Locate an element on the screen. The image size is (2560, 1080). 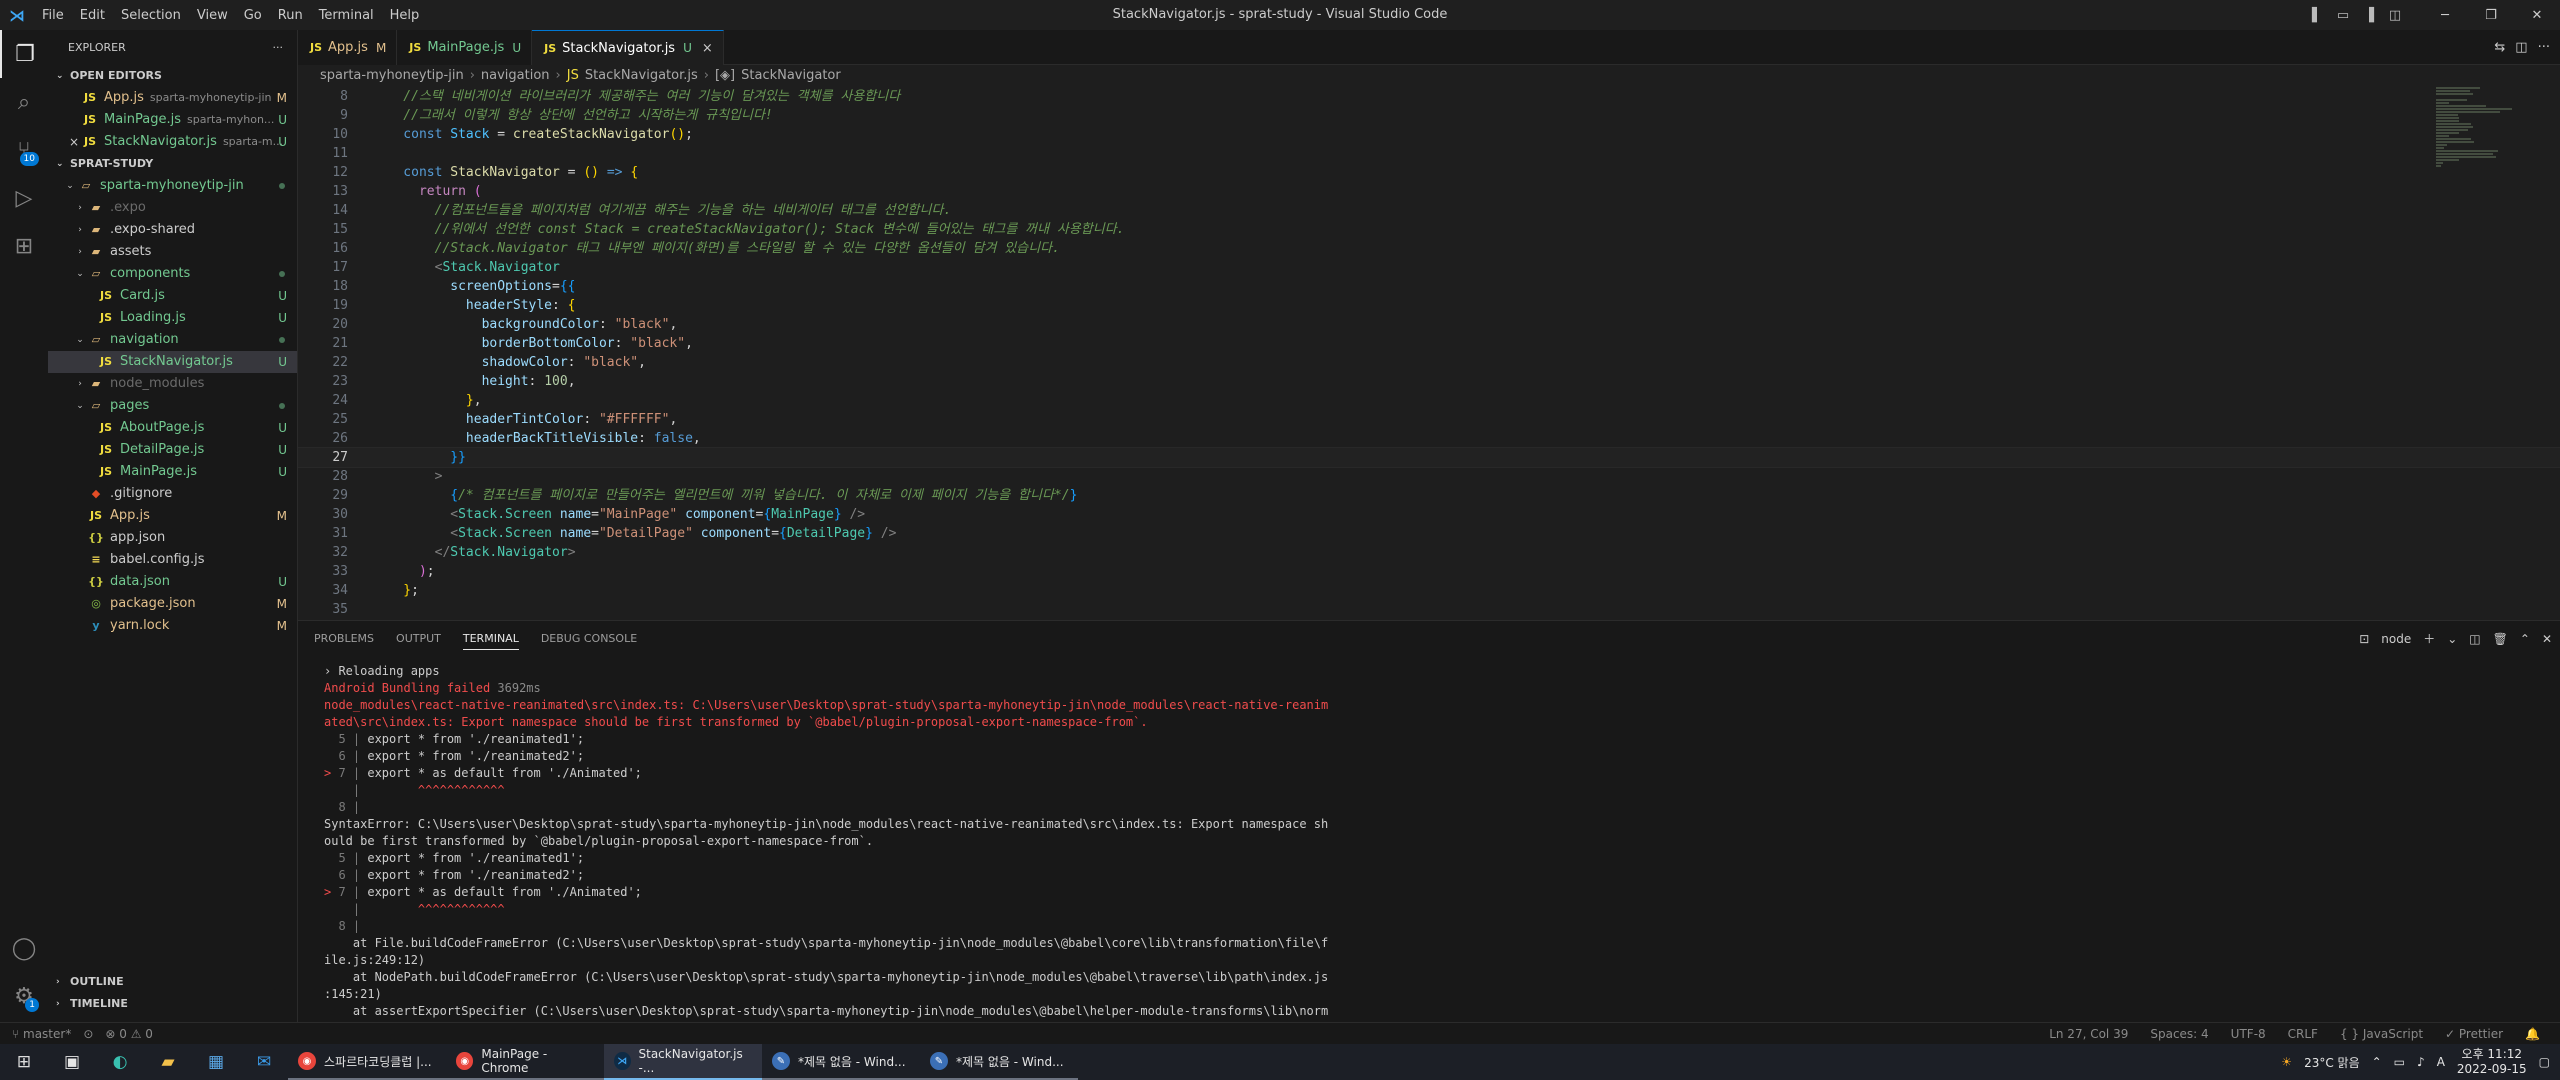
weather-icon: ☀ is located at coordinates (2286, 1062).